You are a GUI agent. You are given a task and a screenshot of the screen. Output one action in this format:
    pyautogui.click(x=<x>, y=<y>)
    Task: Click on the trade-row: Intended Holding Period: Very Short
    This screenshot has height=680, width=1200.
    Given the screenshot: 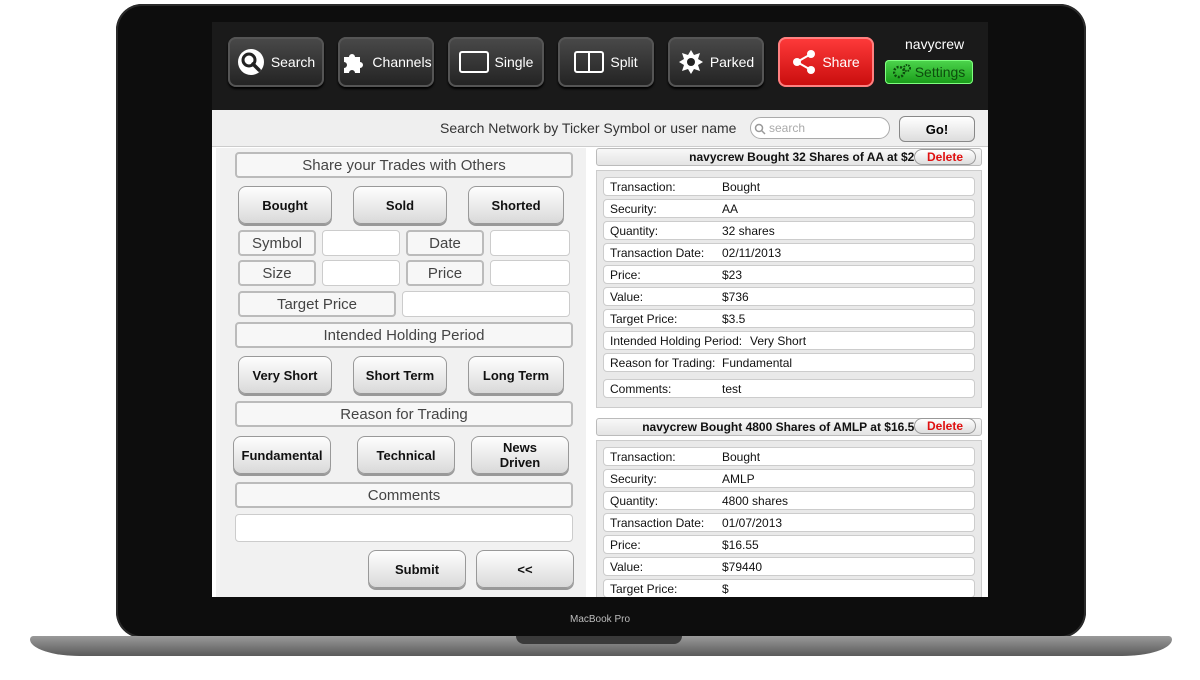 What is the action you would take?
    pyautogui.click(x=789, y=340)
    